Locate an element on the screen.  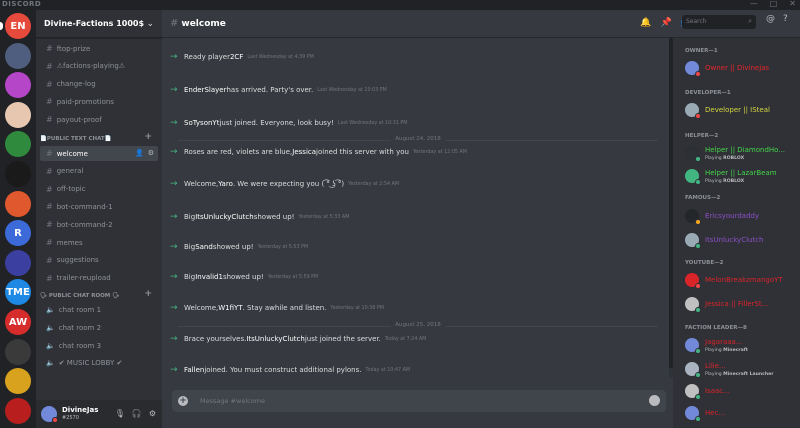
channel-item: # off-topic is located at coordinates (99, 189).